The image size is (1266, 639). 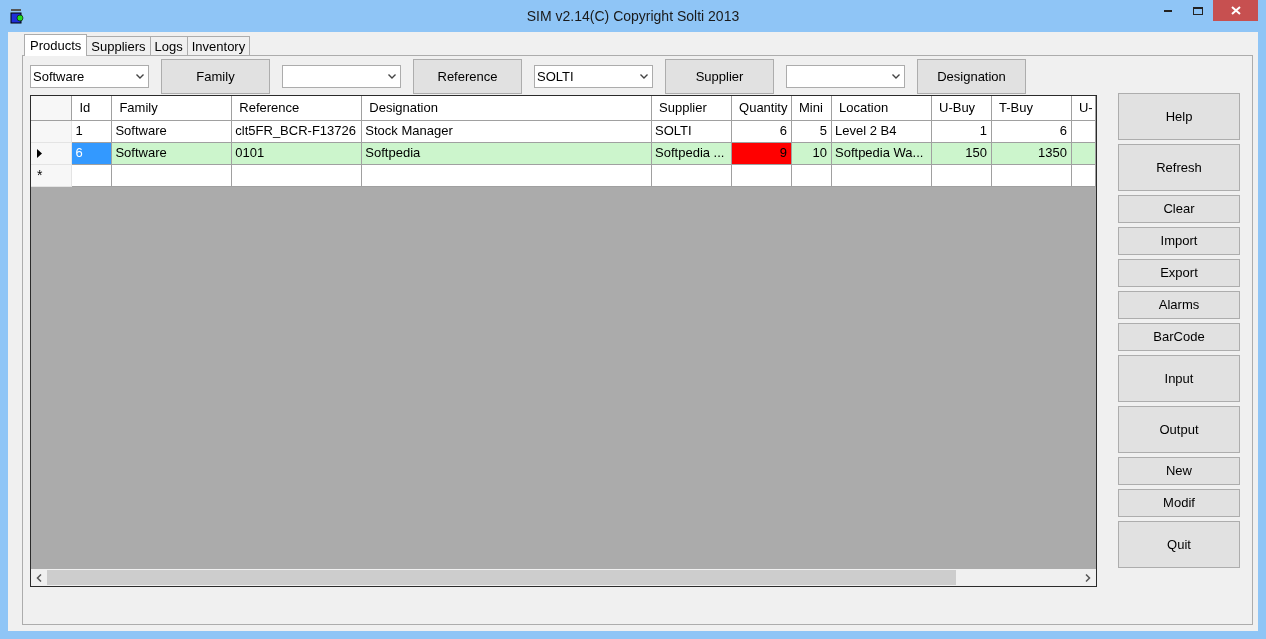 What do you see at coordinates (593, 76) in the screenshot?
I see `dropdown-field: SOLTI` at bounding box center [593, 76].